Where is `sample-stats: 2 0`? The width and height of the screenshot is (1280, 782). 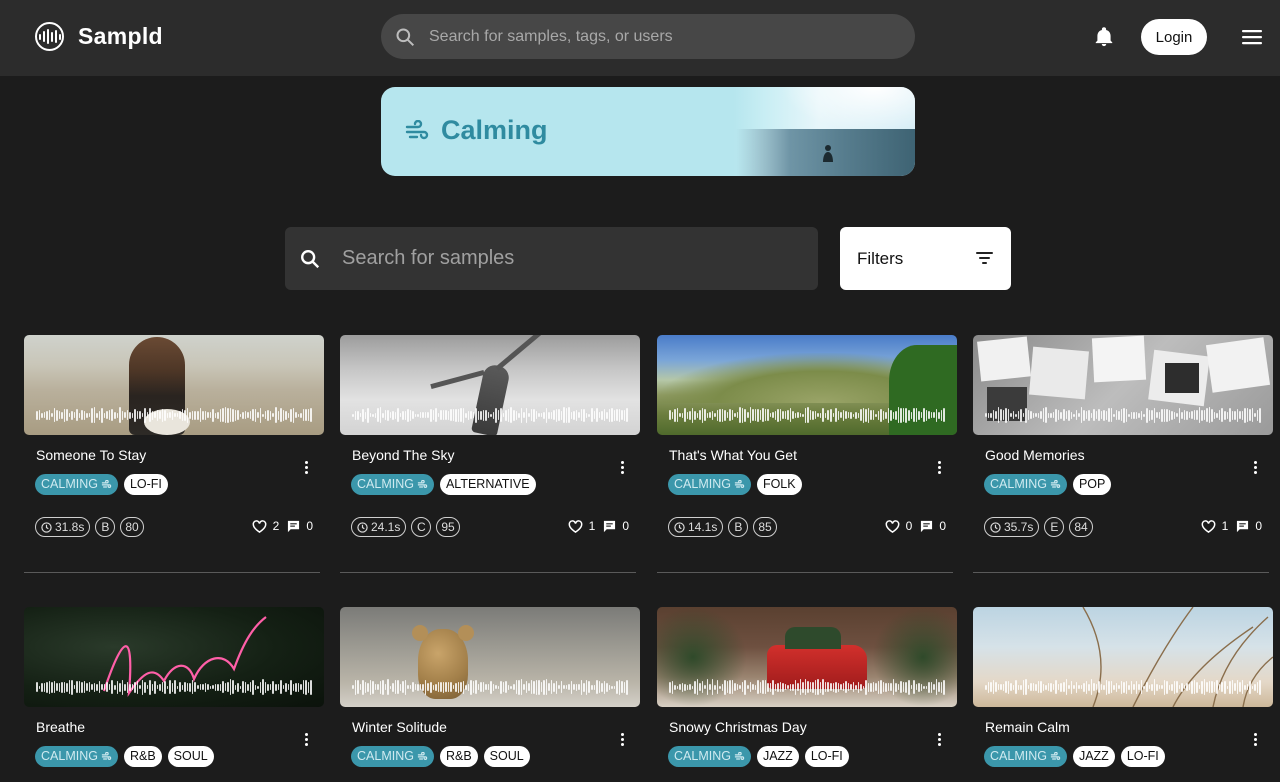
sample-stats: 2 0 is located at coordinates (282, 526).